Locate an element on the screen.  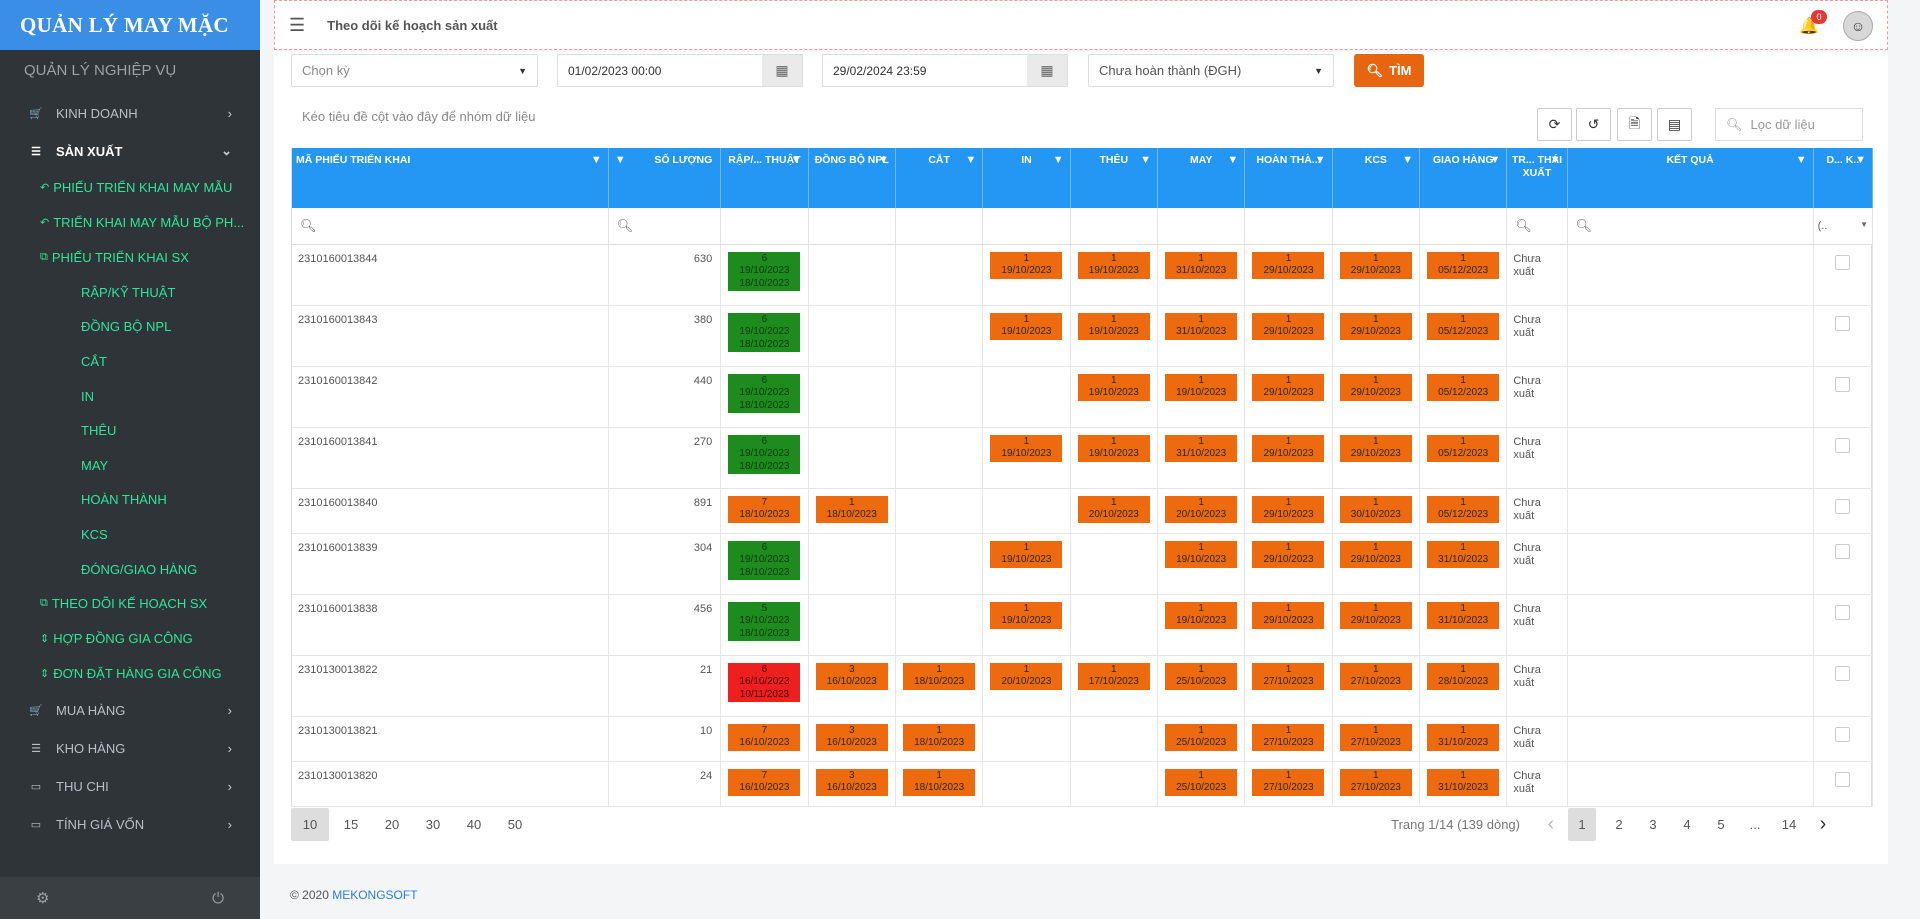
column-chooser-button: ▤ is located at coordinates (1674, 124).